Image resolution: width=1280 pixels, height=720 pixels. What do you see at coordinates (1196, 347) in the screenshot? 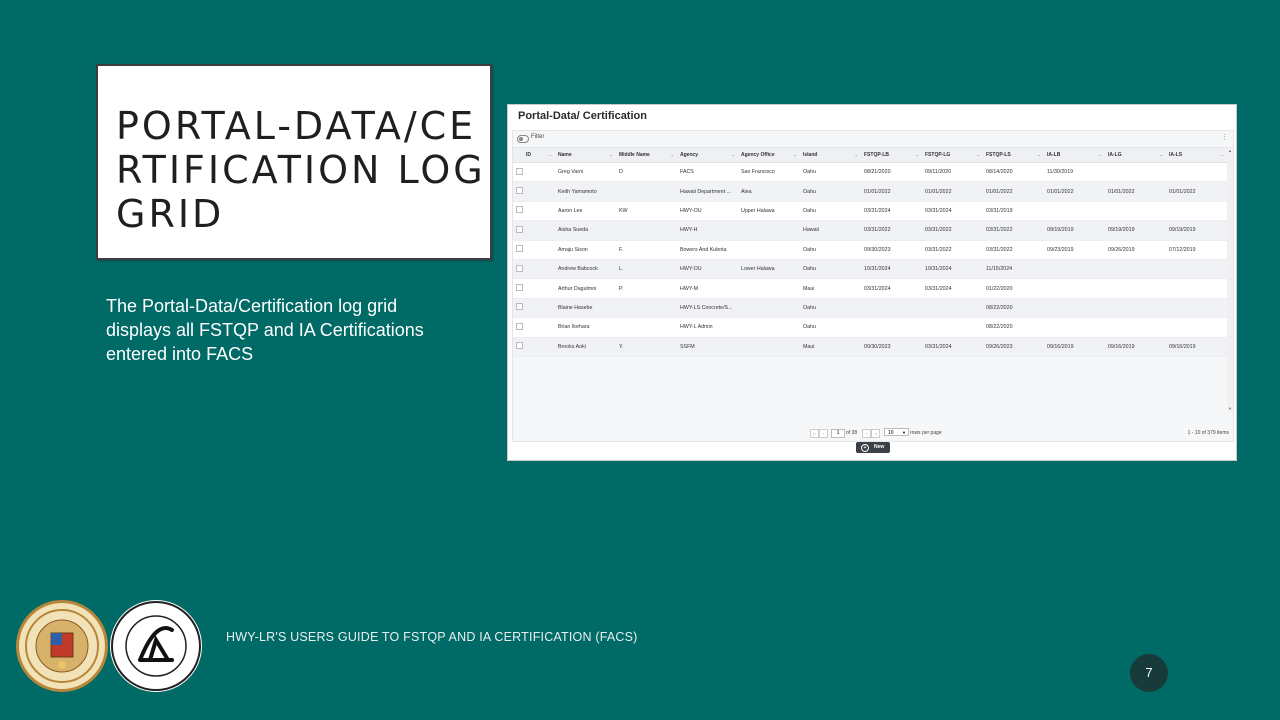
I see `table-cell: 09/16/2019` at bounding box center [1196, 347].